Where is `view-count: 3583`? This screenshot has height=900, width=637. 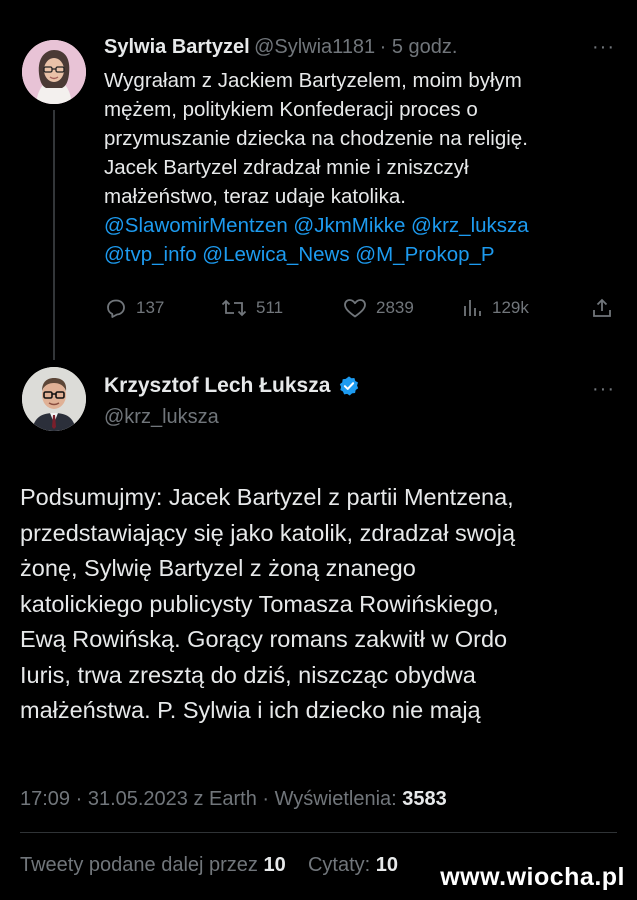 view-count: 3583 is located at coordinates (424, 799).